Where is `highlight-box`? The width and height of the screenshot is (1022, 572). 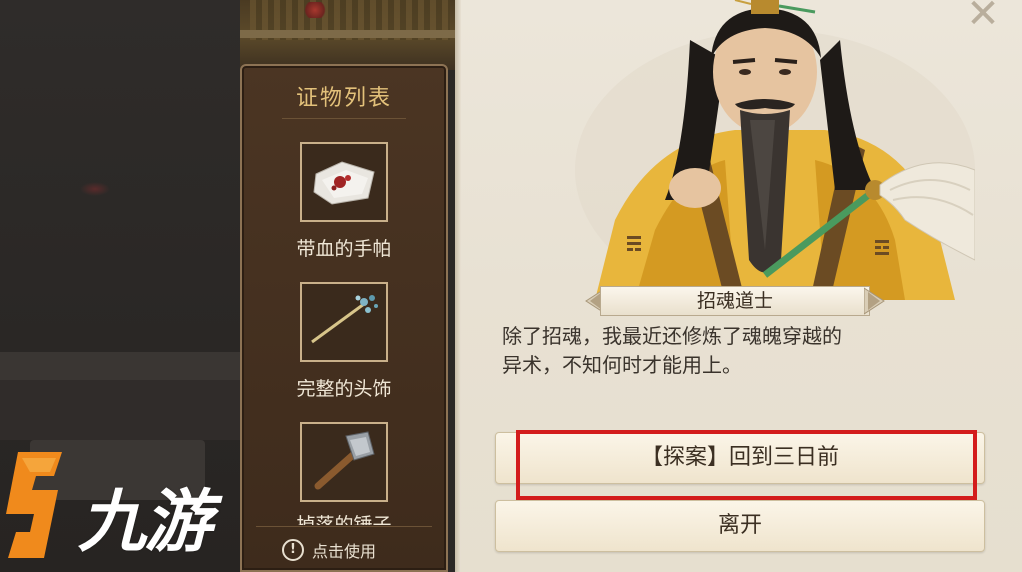 highlight-box is located at coordinates (746, 465).